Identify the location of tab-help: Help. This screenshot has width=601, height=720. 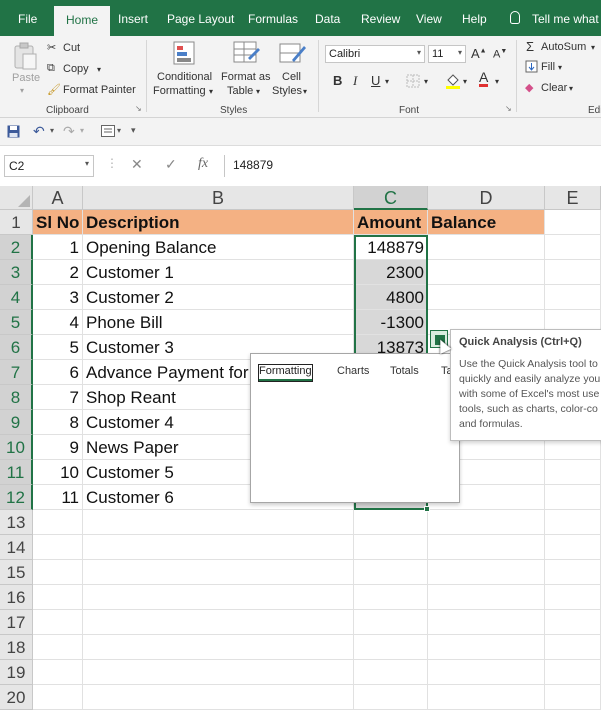
(474, 19).